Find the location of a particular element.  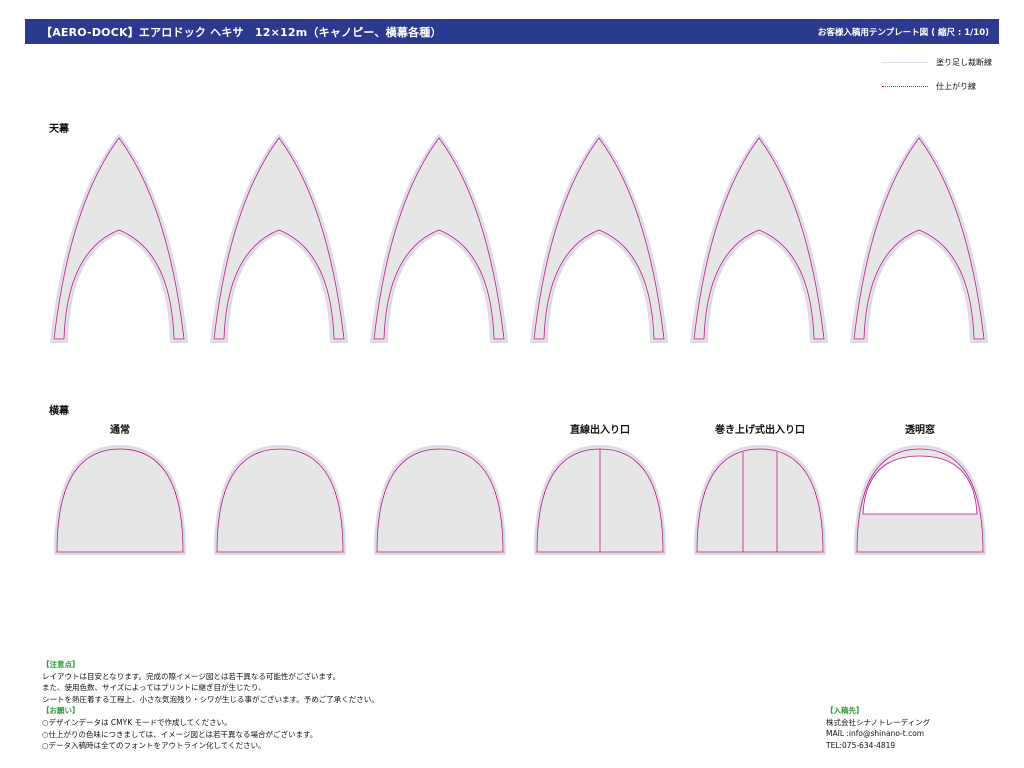

side-panel-straight-door is located at coordinates (600, 499).